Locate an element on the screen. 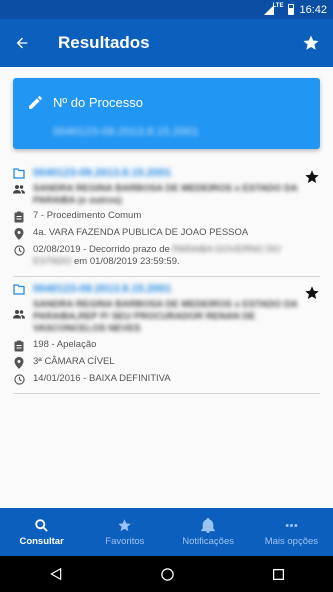 The image size is (333, 592). movement-date-prefix: 02/08/2019 - Decorrido prazo de is located at coordinates (101, 249).